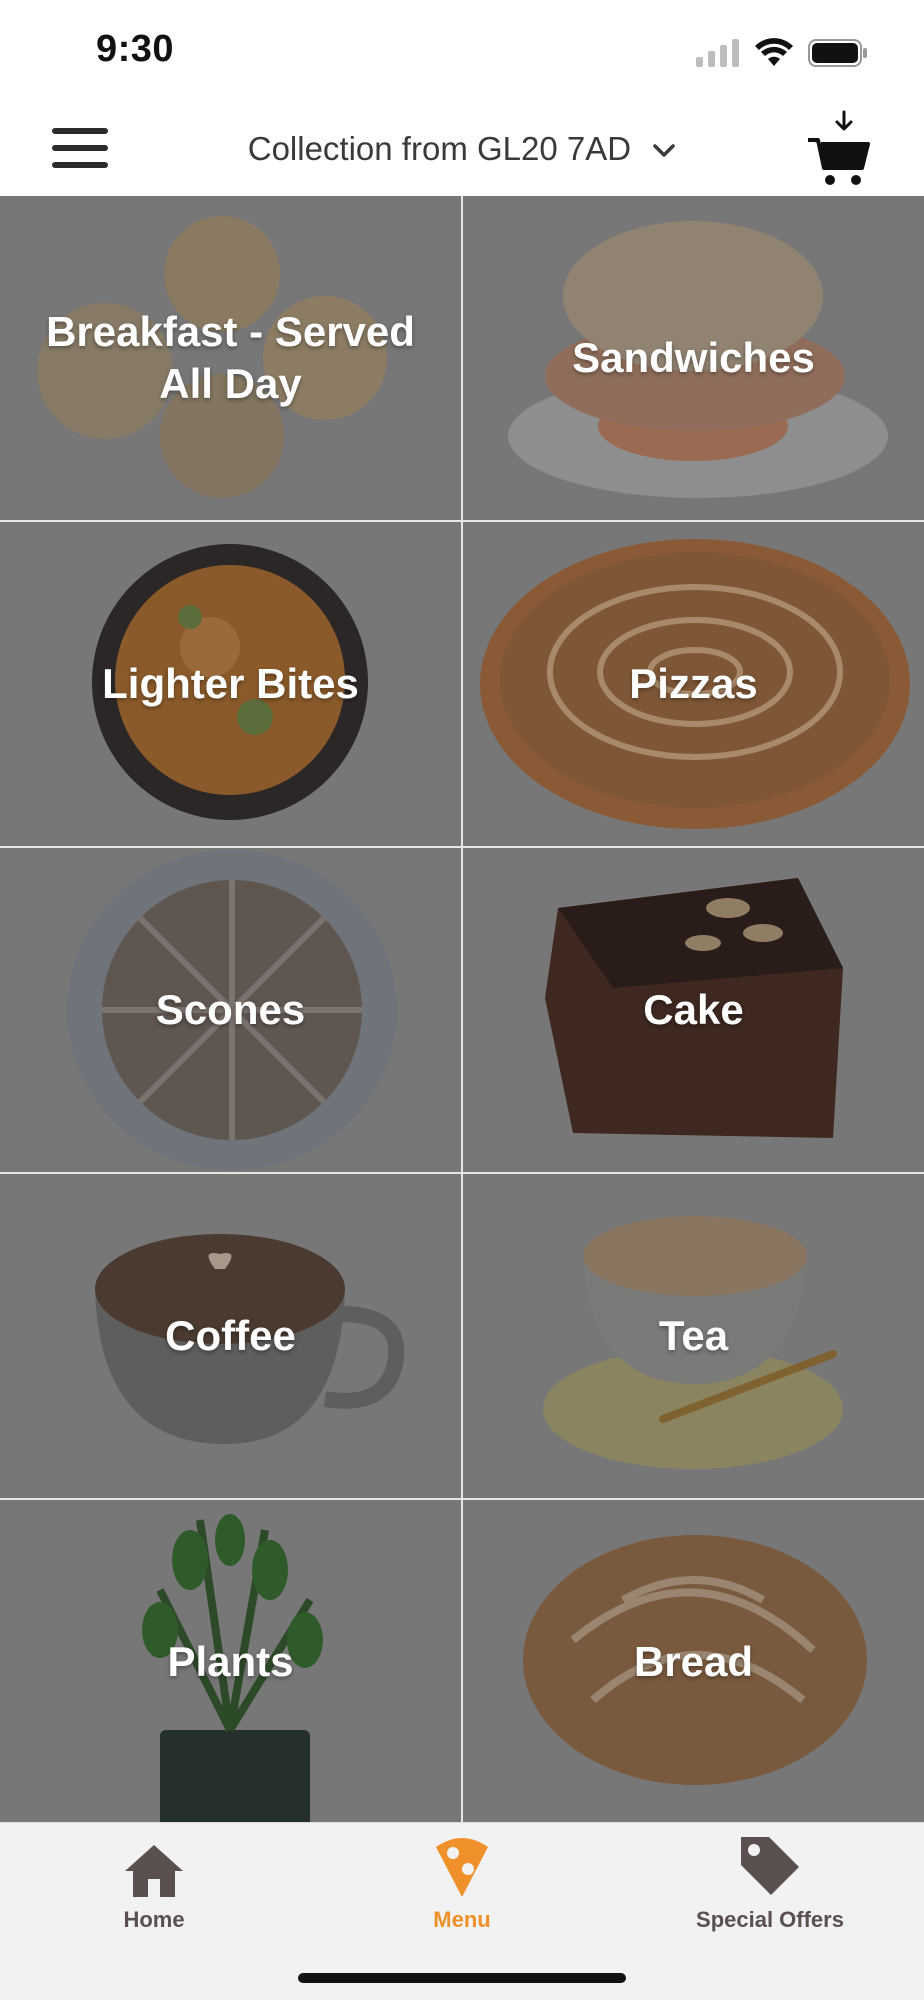 This screenshot has height=2000, width=924. Describe the element at coordinates (774, 52) in the screenshot. I see `wifi-icon` at that location.